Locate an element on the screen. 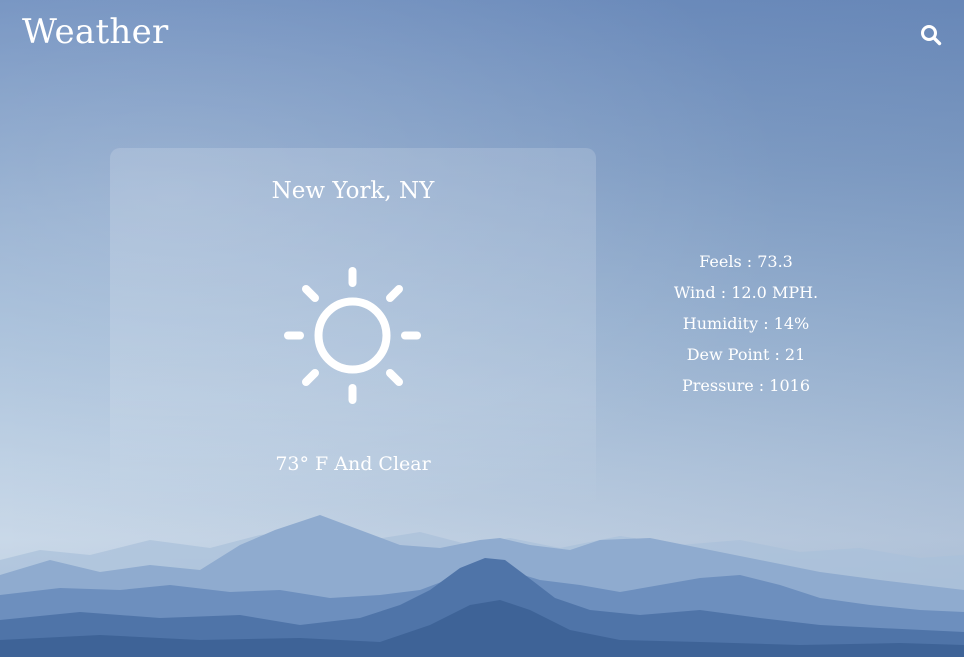  app-title: Weather is located at coordinates (95, 32).